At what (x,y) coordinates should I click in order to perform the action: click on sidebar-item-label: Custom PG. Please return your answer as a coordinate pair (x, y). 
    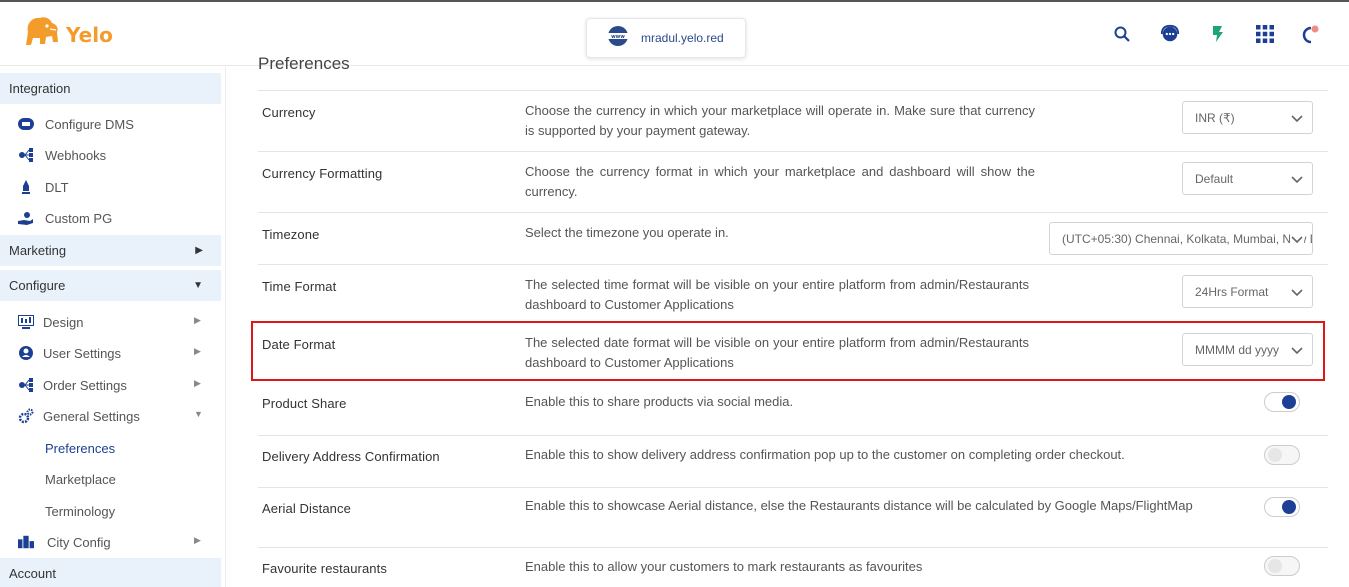
    Looking at the image, I should click on (79, 218).